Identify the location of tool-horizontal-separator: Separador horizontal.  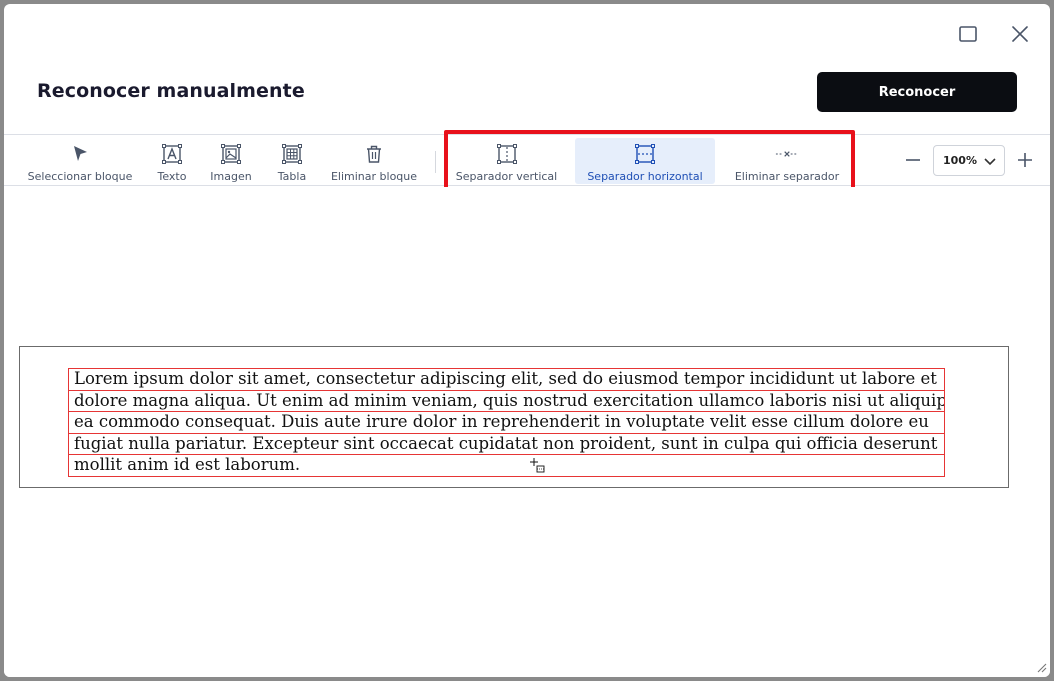
(645, 161).